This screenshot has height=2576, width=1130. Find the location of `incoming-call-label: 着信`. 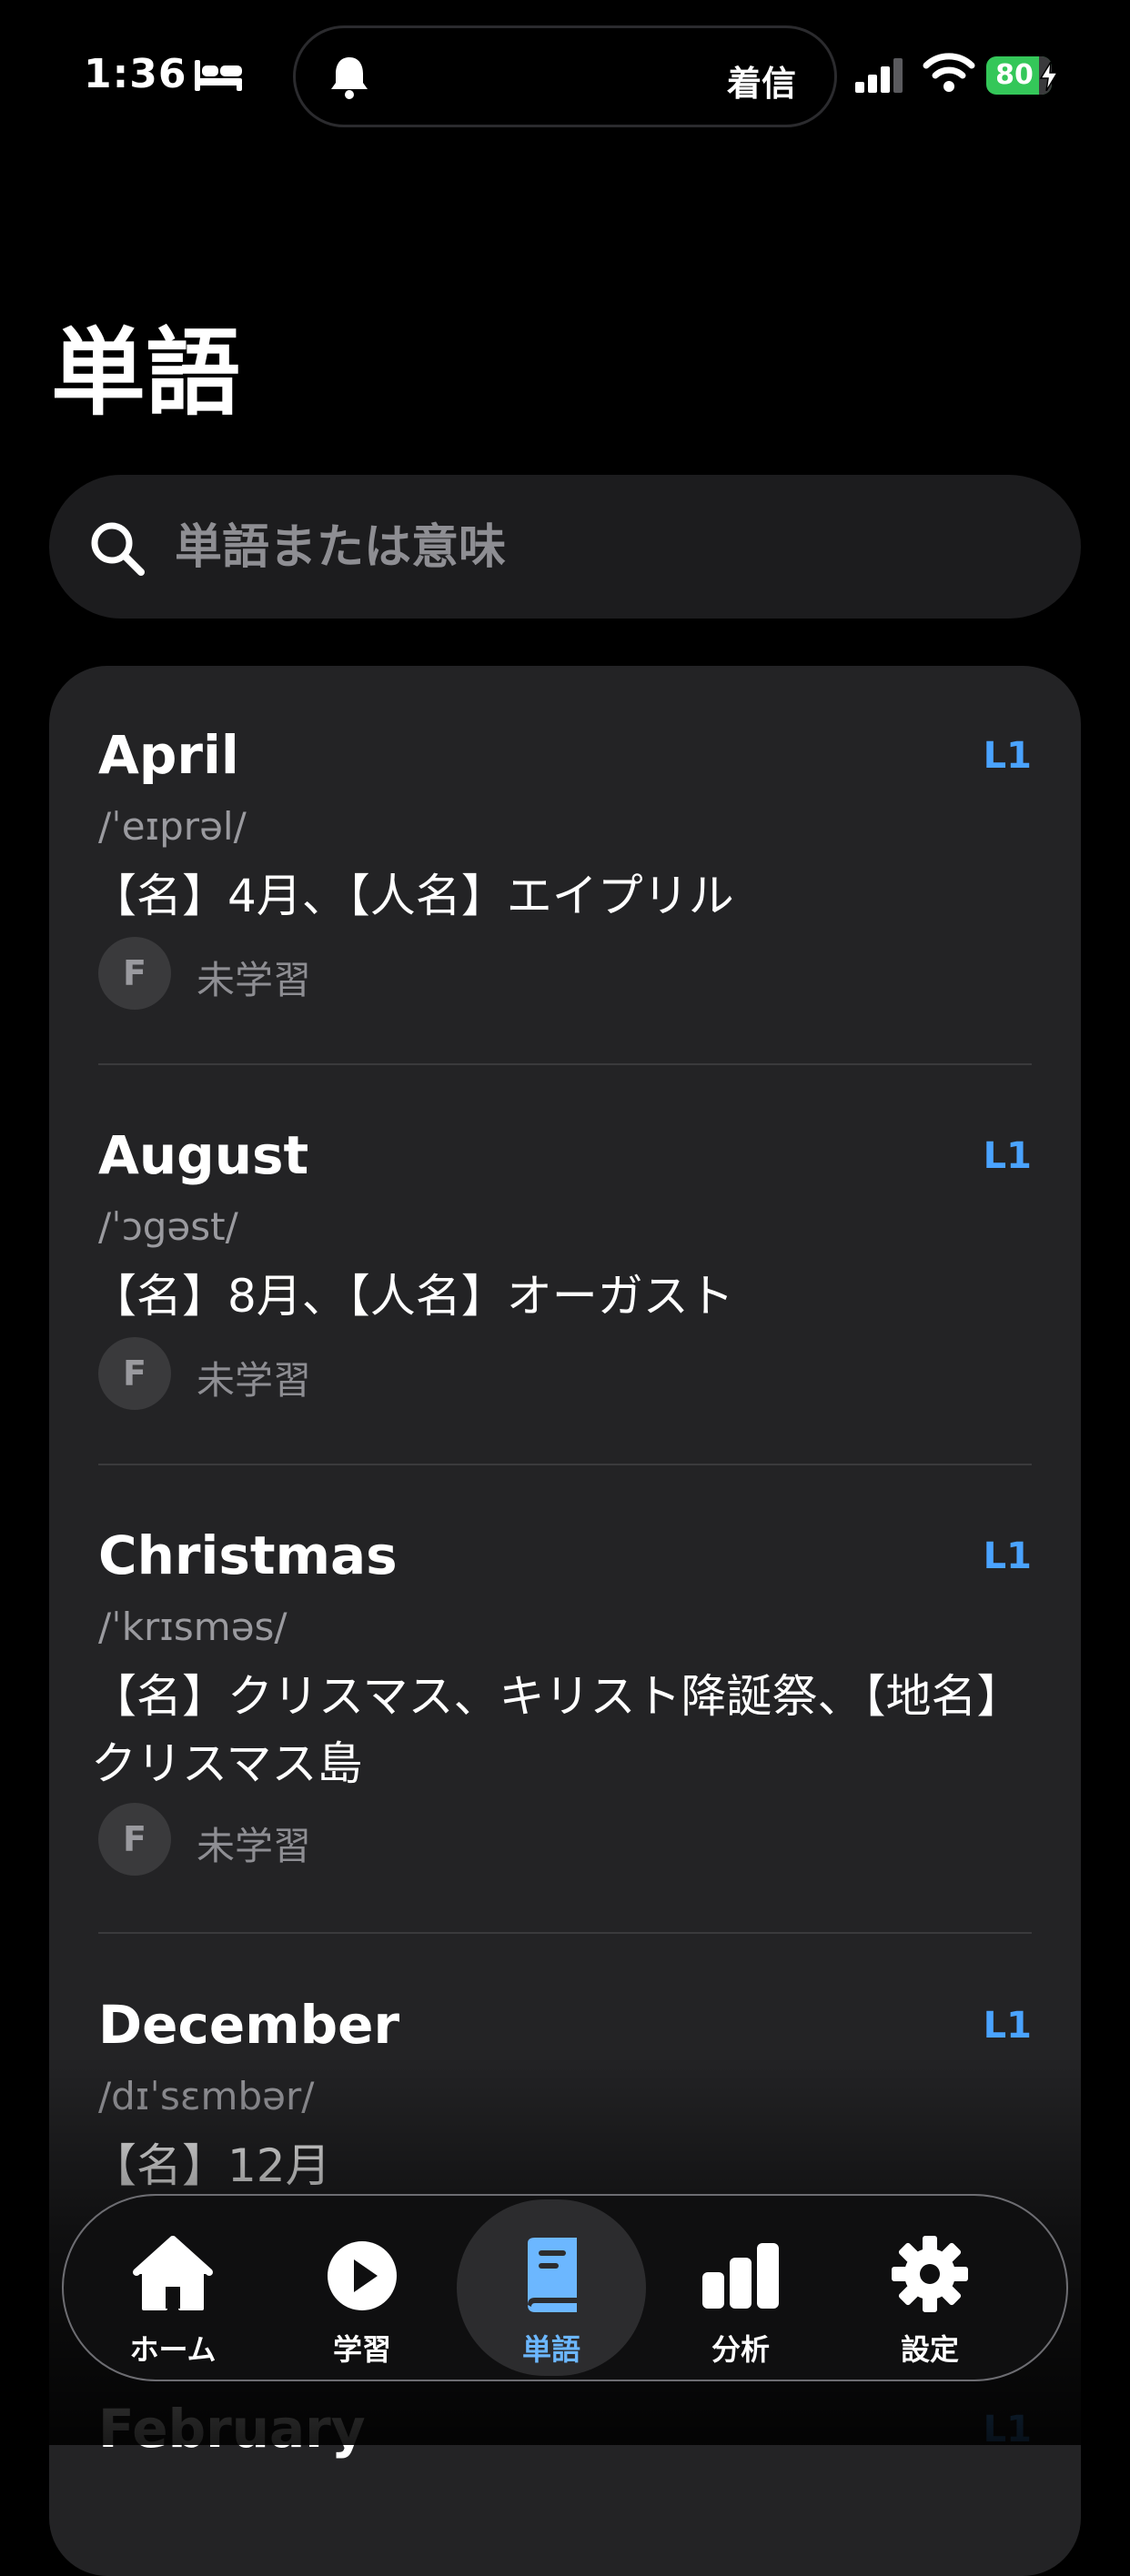

incoming-call-label: 着信 is located at coordinates (761, 84).